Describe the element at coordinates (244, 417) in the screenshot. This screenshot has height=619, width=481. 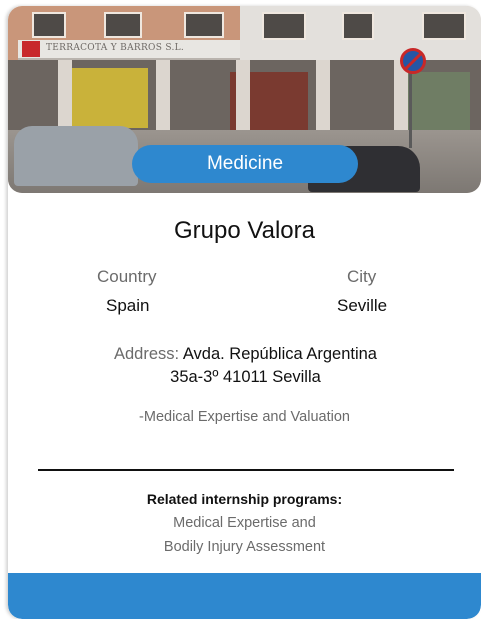
I see `specialty-text: -Medical Expertise and Valuation` at that location.